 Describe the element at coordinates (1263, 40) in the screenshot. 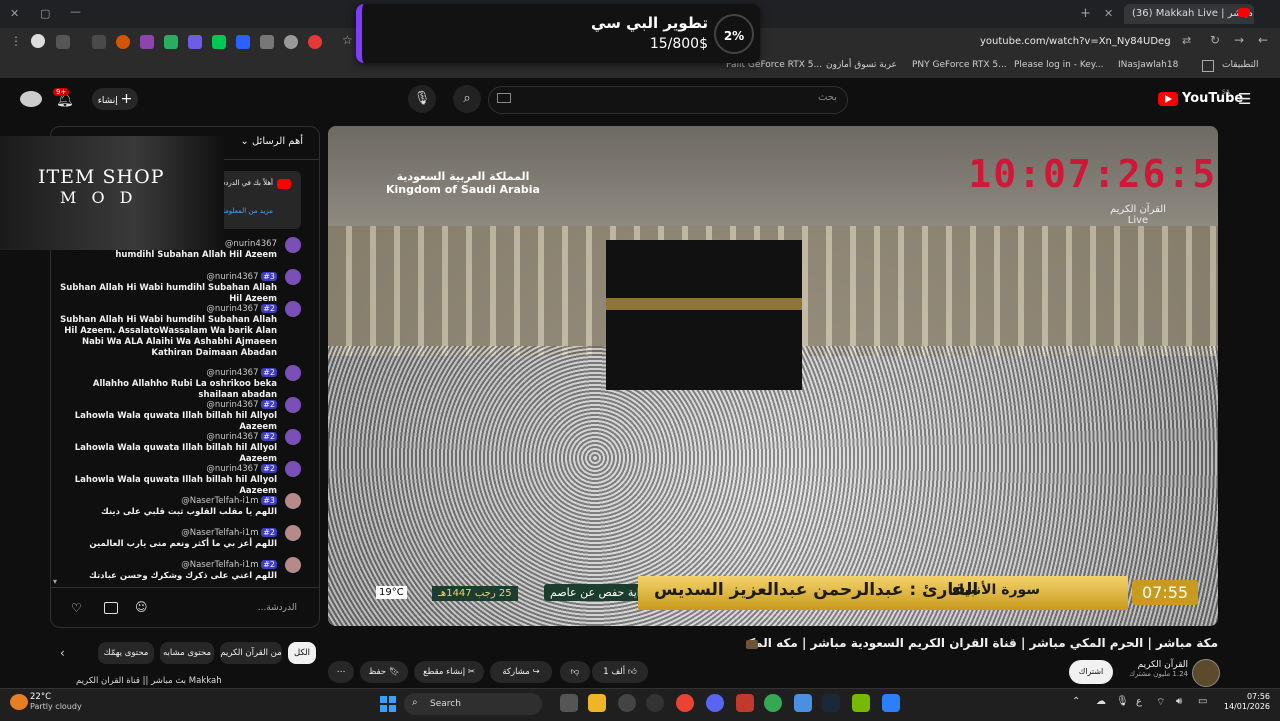

I see `back-icon: ←` at that location.